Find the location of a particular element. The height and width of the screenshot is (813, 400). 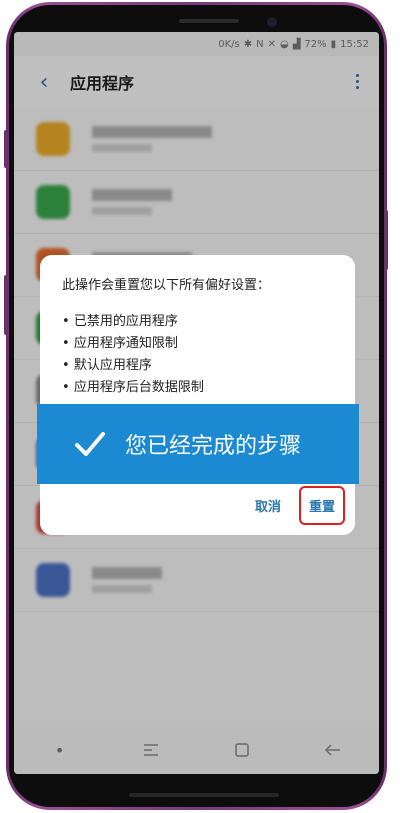

bottom-bezel is located at coordinates (204, 795).